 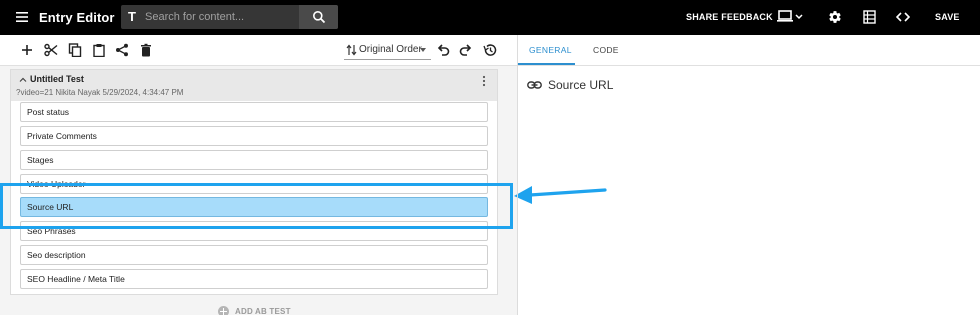 I want to click on trash-icon, so click(x=146, y=50).